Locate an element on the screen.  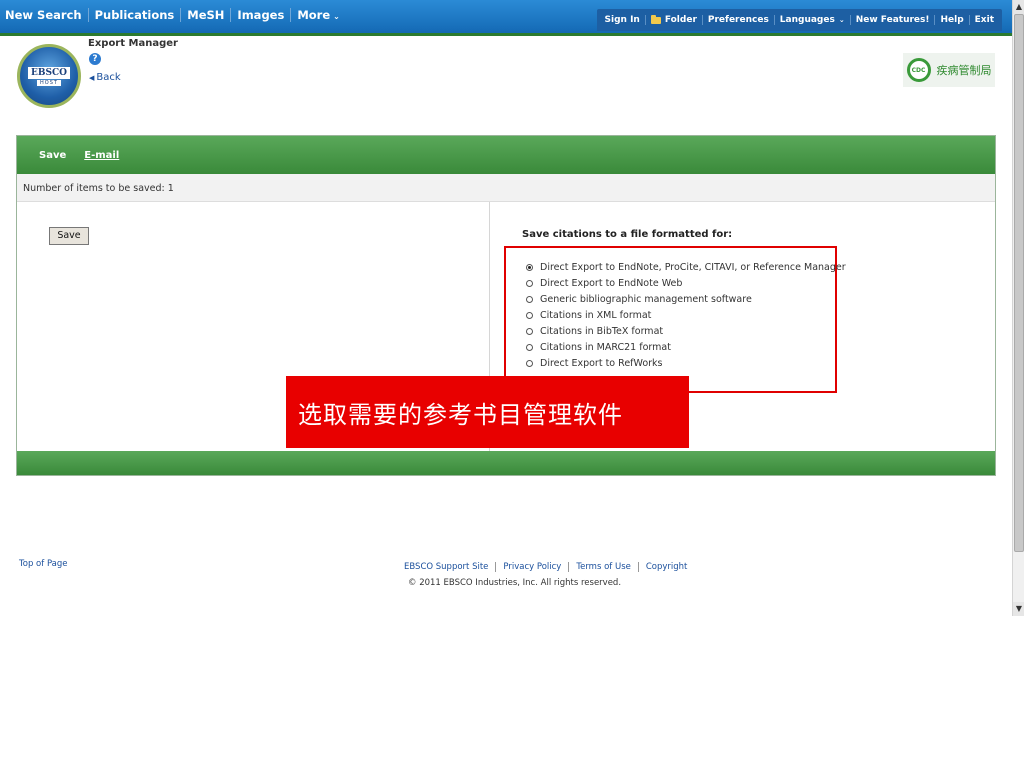
institution-logo: CDC 疾病管制局 is located at coordinates (949, 70).